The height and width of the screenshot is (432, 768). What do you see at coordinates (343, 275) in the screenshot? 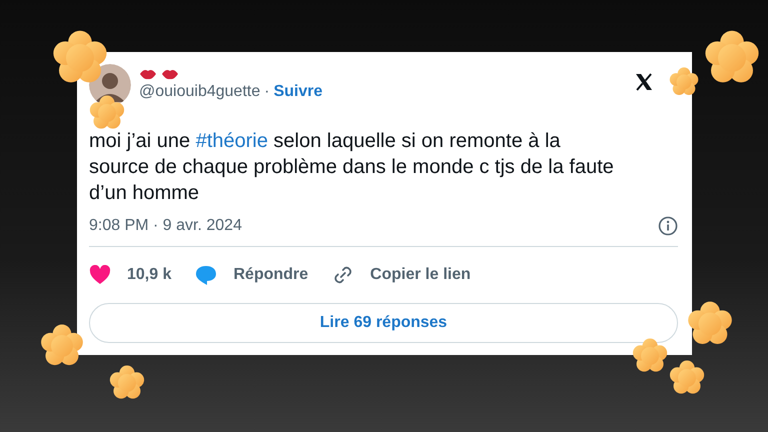
I see `link-icon` at bounding box center [343, 275].